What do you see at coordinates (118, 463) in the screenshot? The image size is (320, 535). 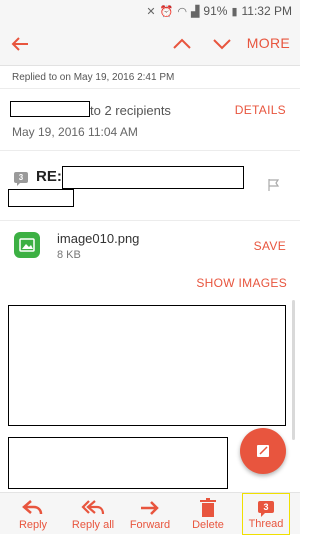 I see `redacted-body-block` at bounding box center [118, 463].